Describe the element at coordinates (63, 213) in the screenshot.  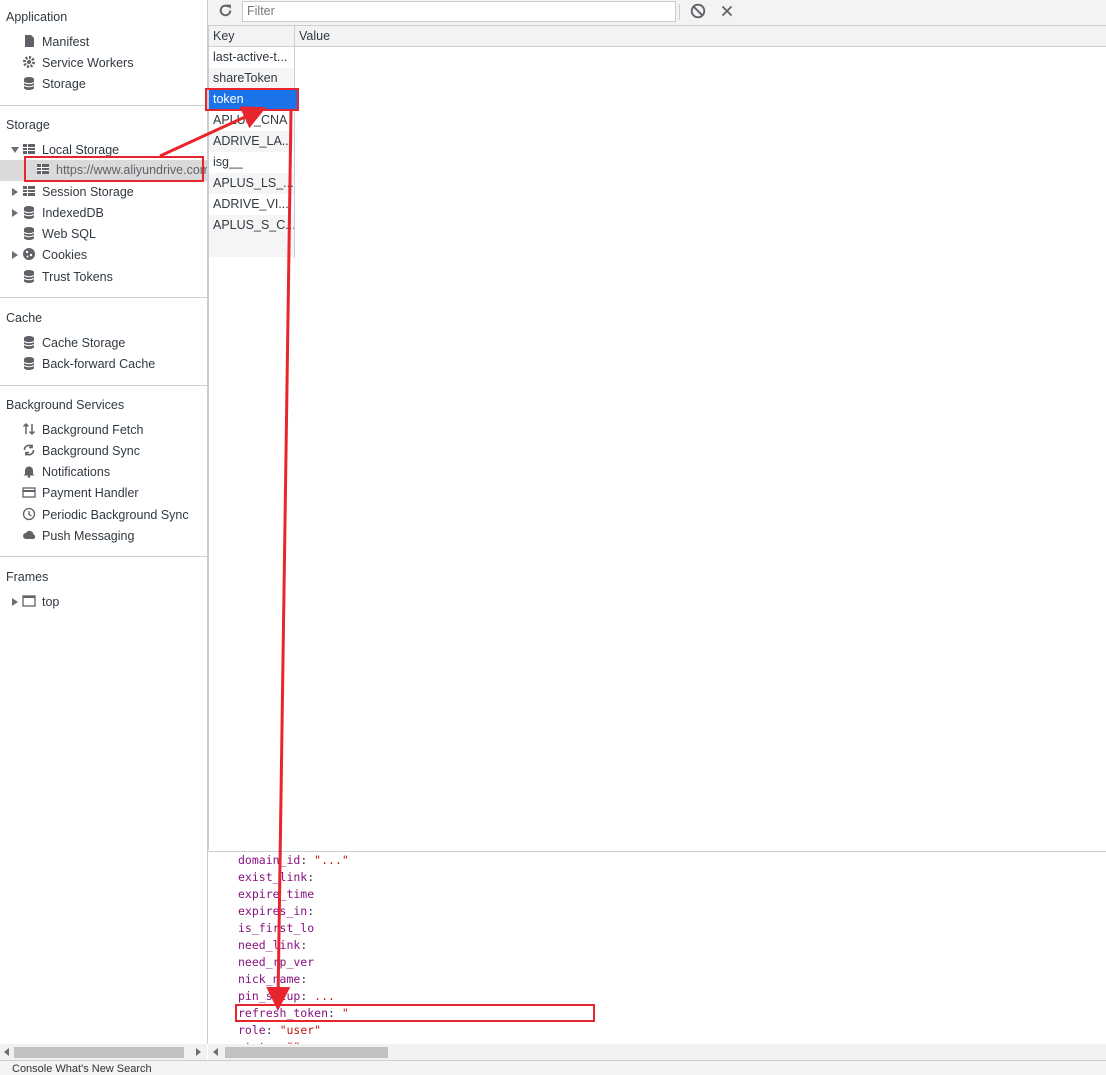
I see `sidebar-item-indexeddb: IndexedDB` at that location.